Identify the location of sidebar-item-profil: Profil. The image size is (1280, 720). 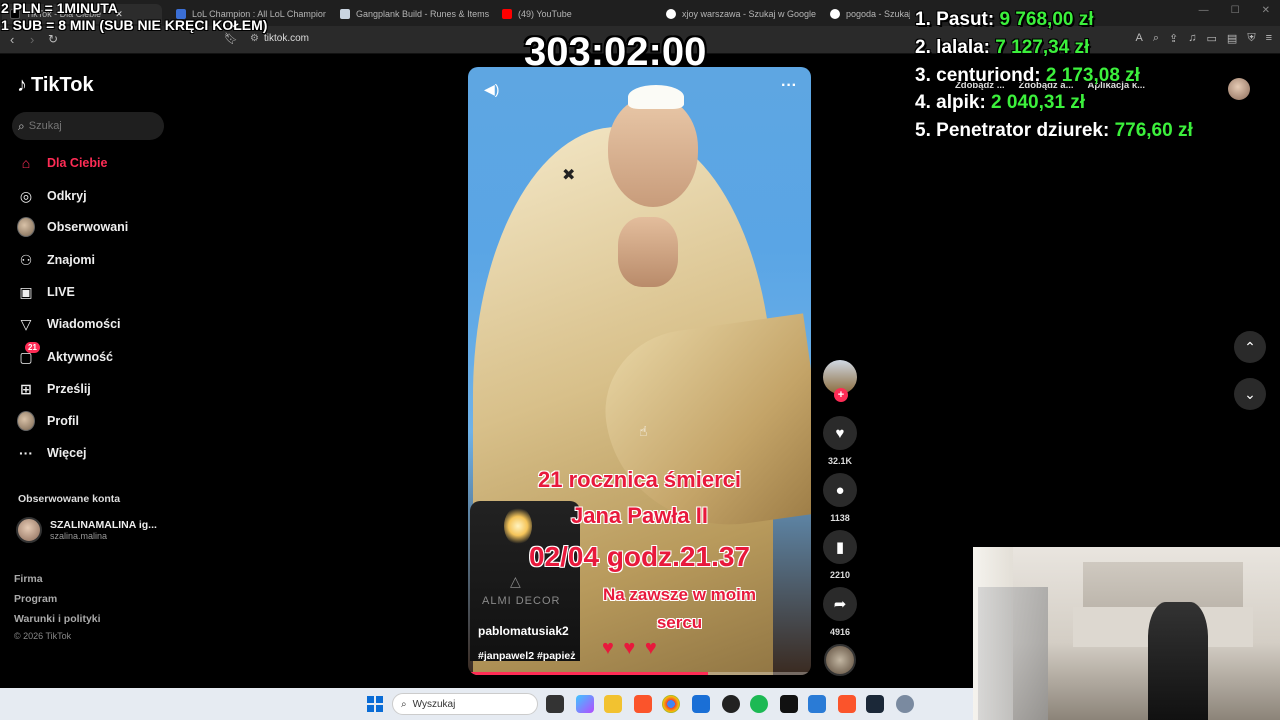
(48, 421).